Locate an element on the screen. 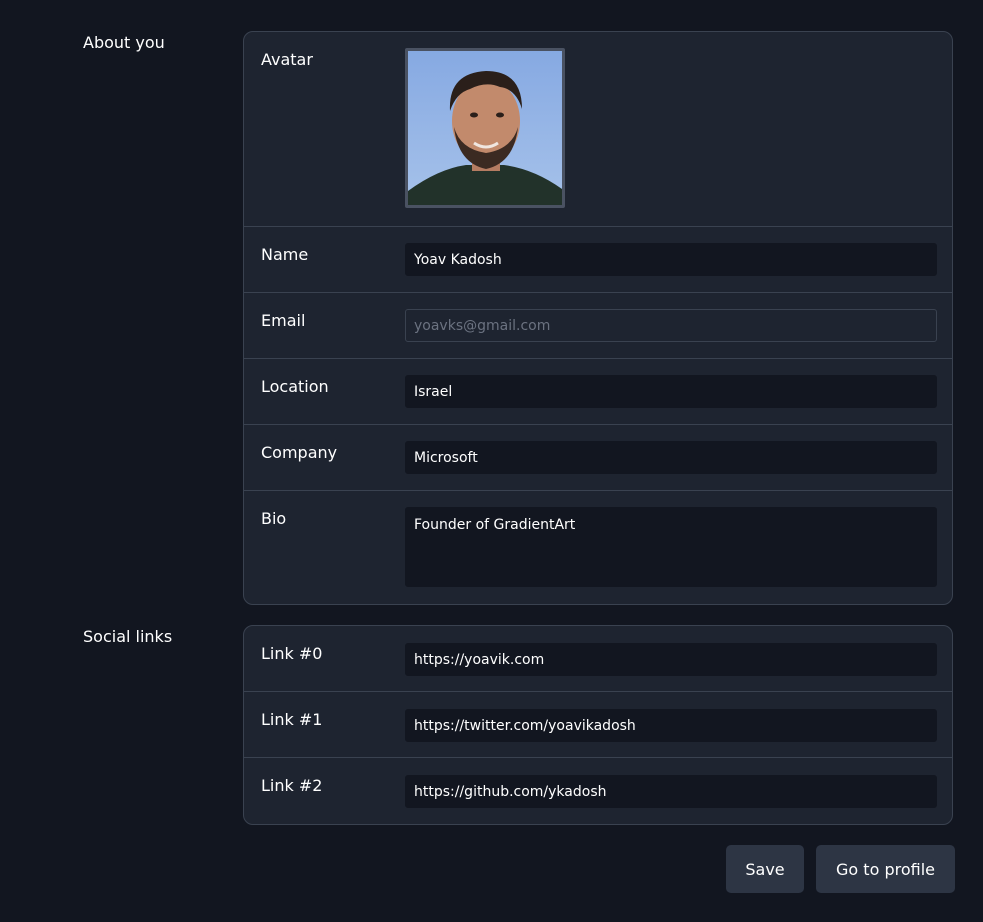  social-section-label: Social links is located at coordinates (128, 636).